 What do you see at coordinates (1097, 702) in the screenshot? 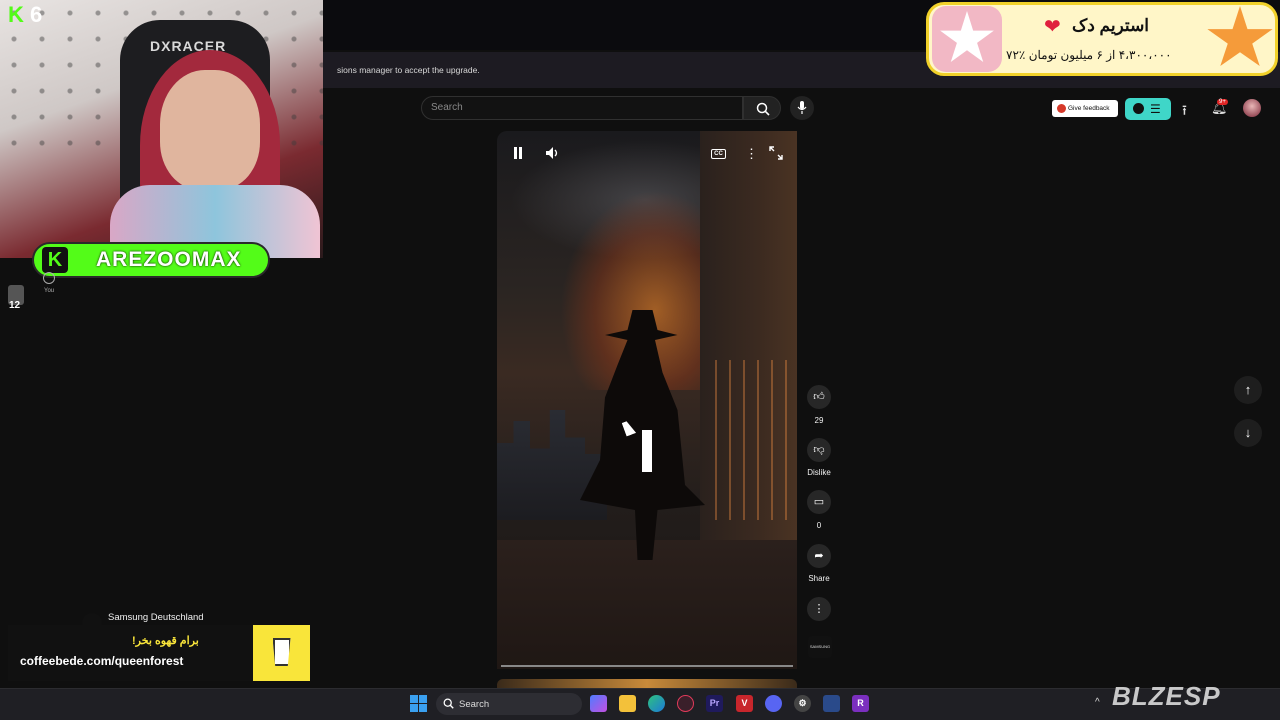
I see `chevron-up-icon: ^` at bounding box center [1097, 702].